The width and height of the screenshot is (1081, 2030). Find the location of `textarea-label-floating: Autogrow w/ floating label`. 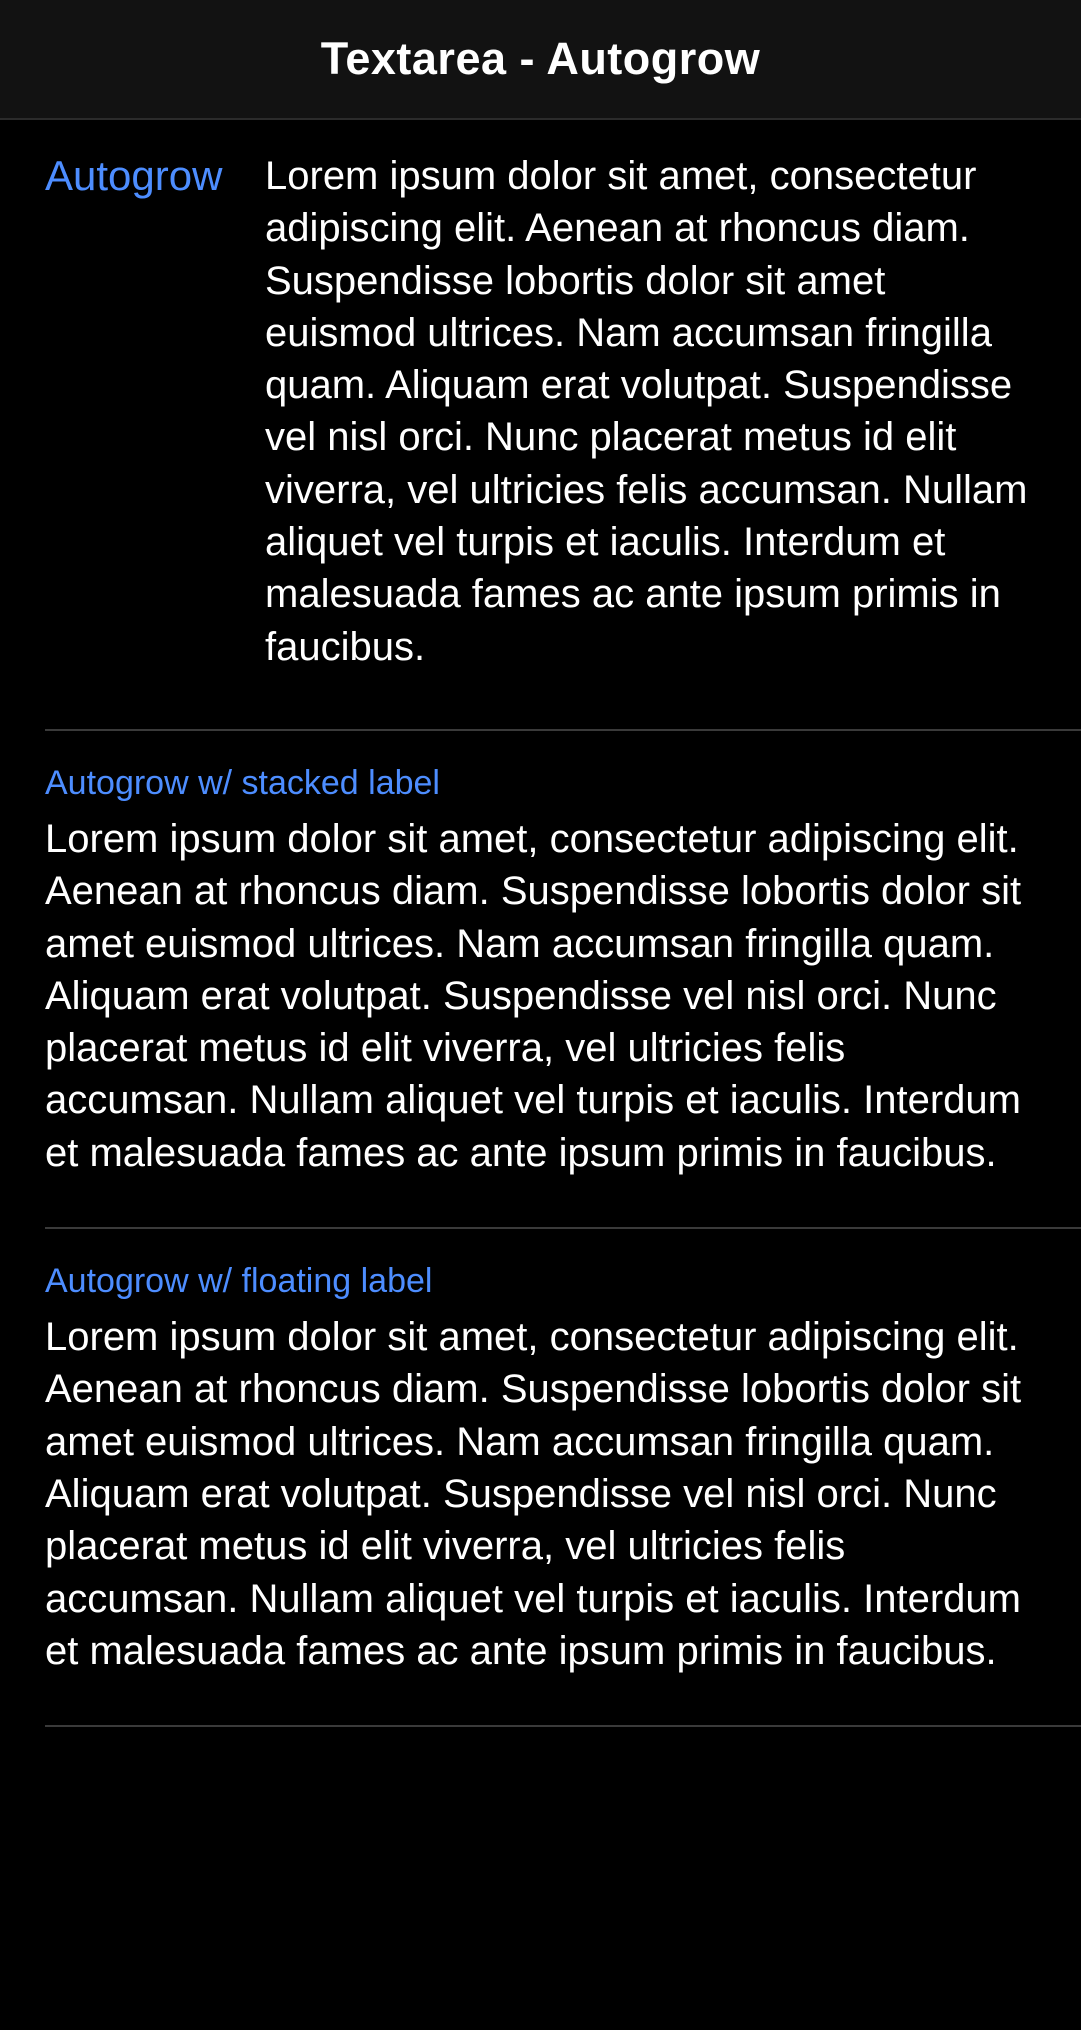

textarea-label-floating: Autogrow w/ floating label is located at coordinates (239, 1281).